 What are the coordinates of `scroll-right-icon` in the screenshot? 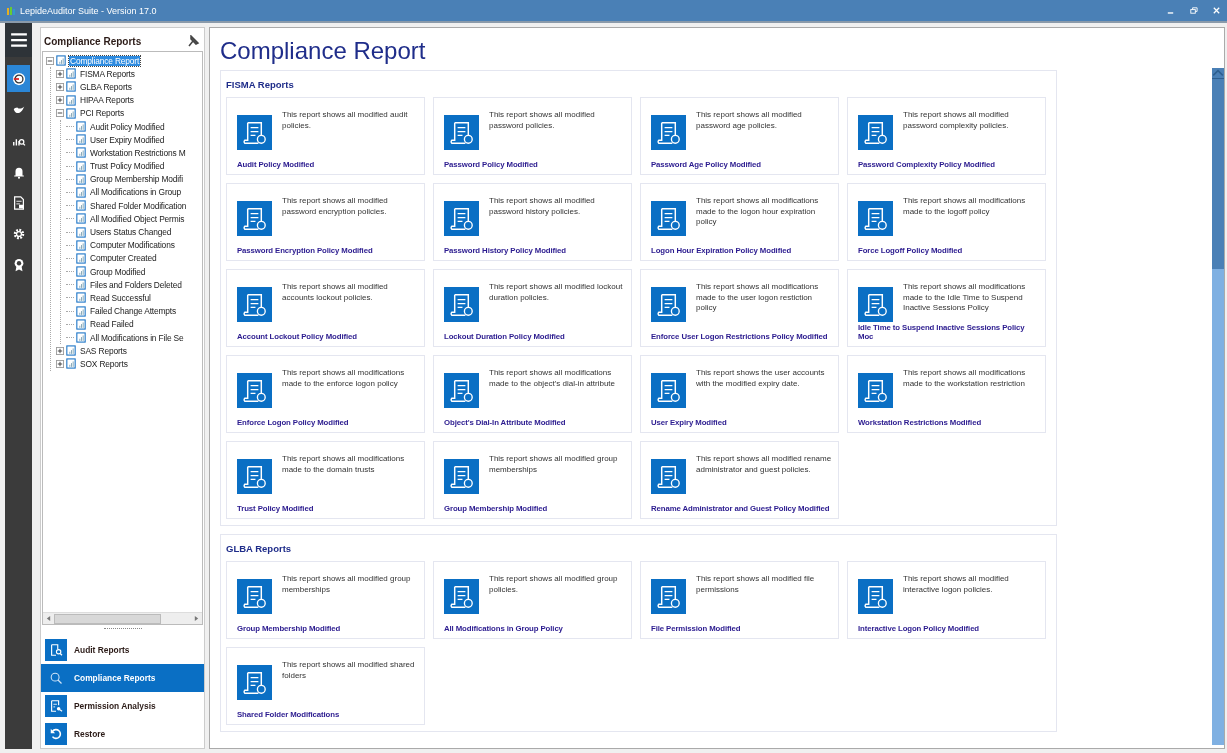 It's located at (196, 618).